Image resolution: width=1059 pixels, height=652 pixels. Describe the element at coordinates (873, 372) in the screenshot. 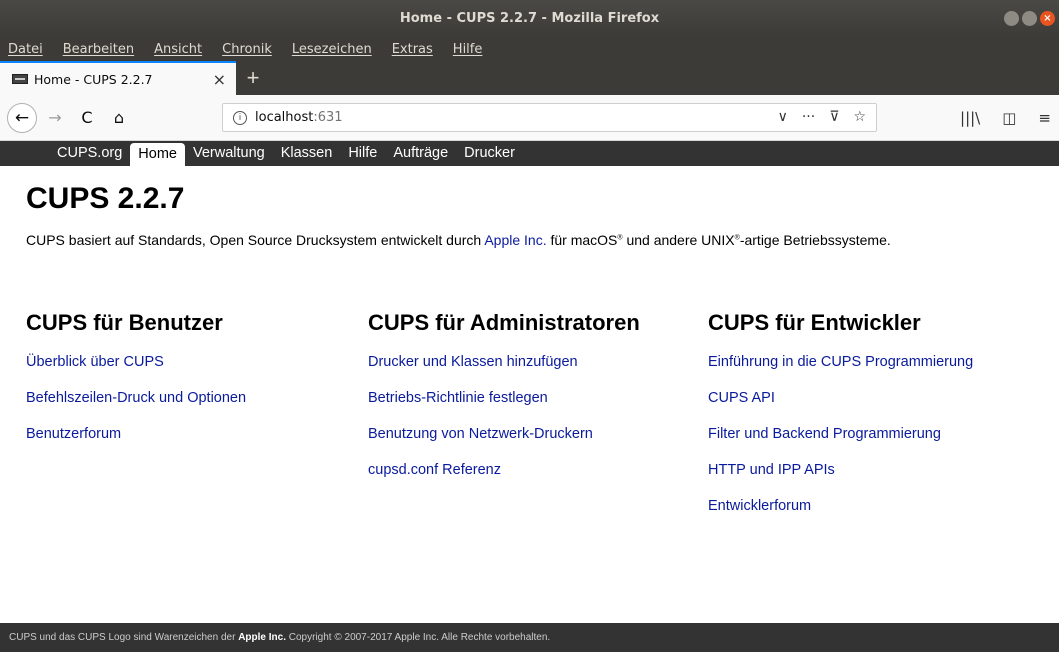

I see `link-programmierung: Einführung in die CUPS Programmierung` at that location.